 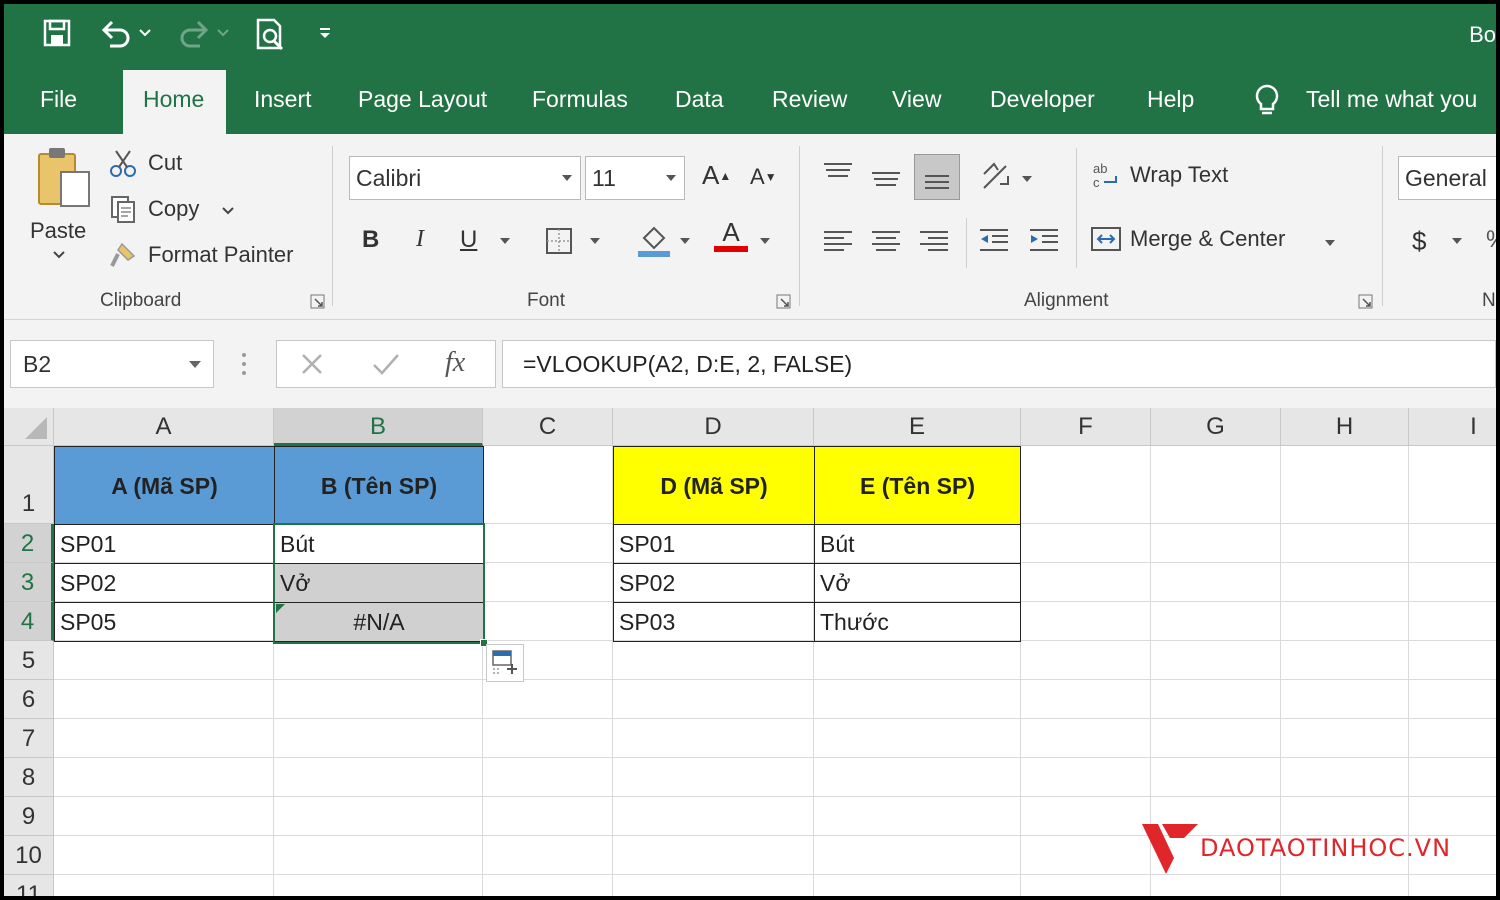 What do you see at coordinates (916, 99) in the screenshot?
I see `tab-view: View` at bounding box center [916, 99].